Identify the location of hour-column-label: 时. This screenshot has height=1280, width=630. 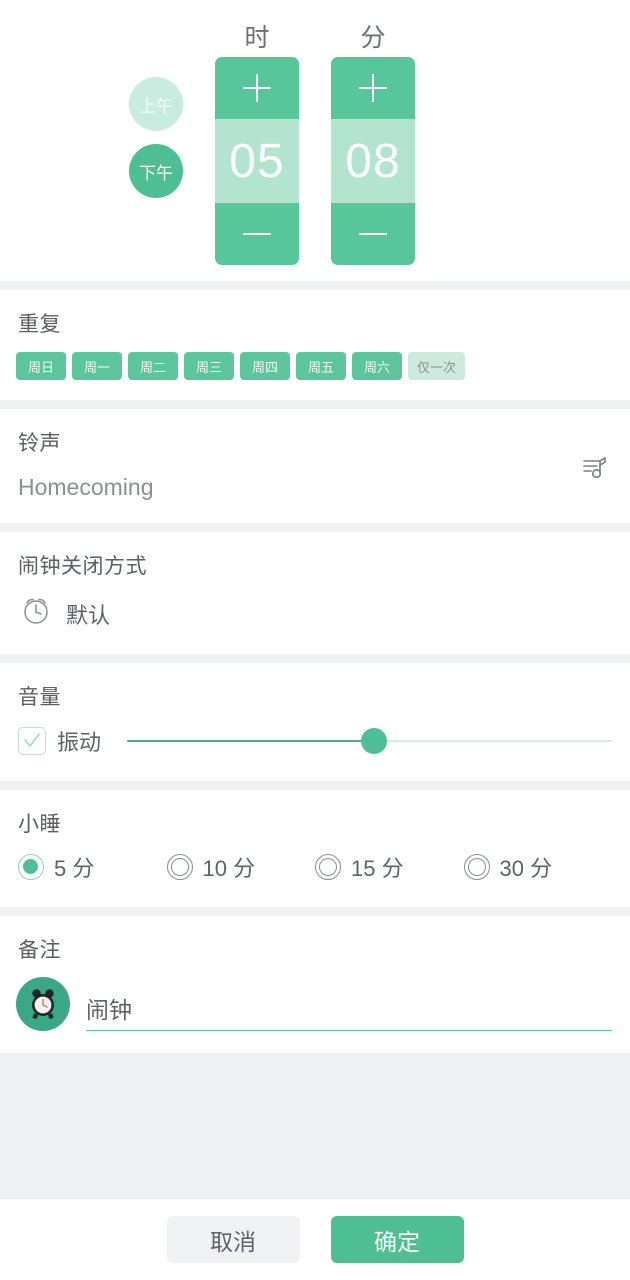
(257, 38).